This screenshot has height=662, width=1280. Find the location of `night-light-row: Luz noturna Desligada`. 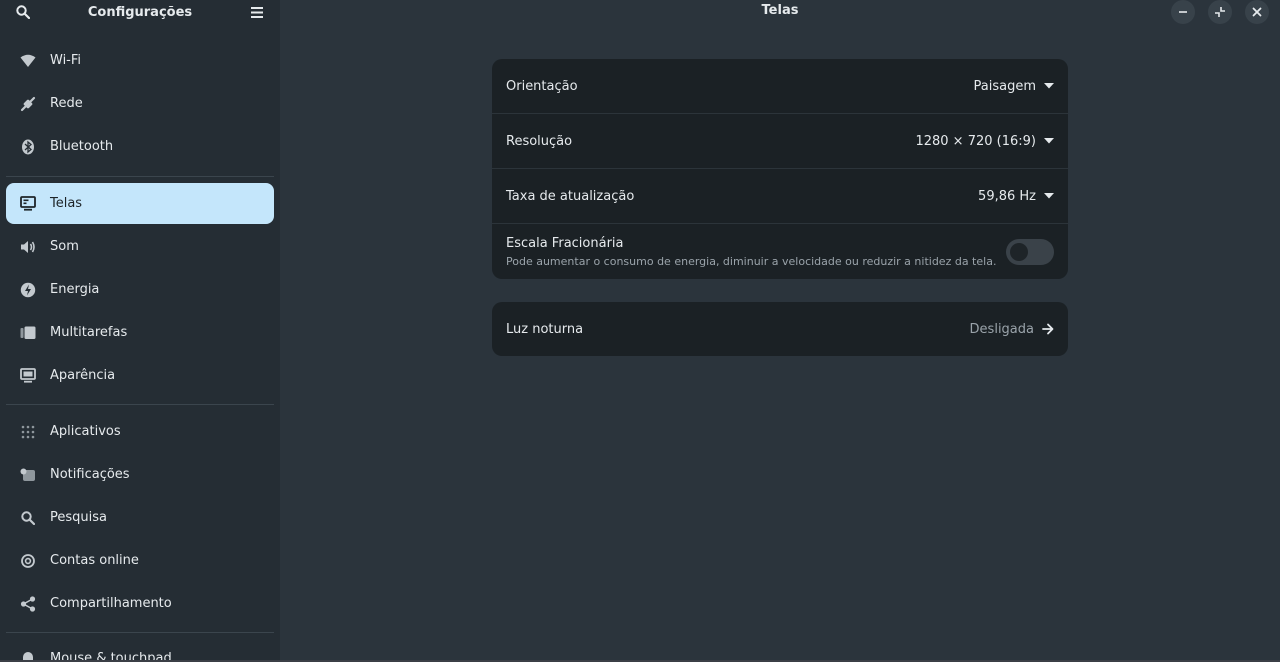

night-light-row: Luz noturna Desligada is located at coordinates (780, 329).